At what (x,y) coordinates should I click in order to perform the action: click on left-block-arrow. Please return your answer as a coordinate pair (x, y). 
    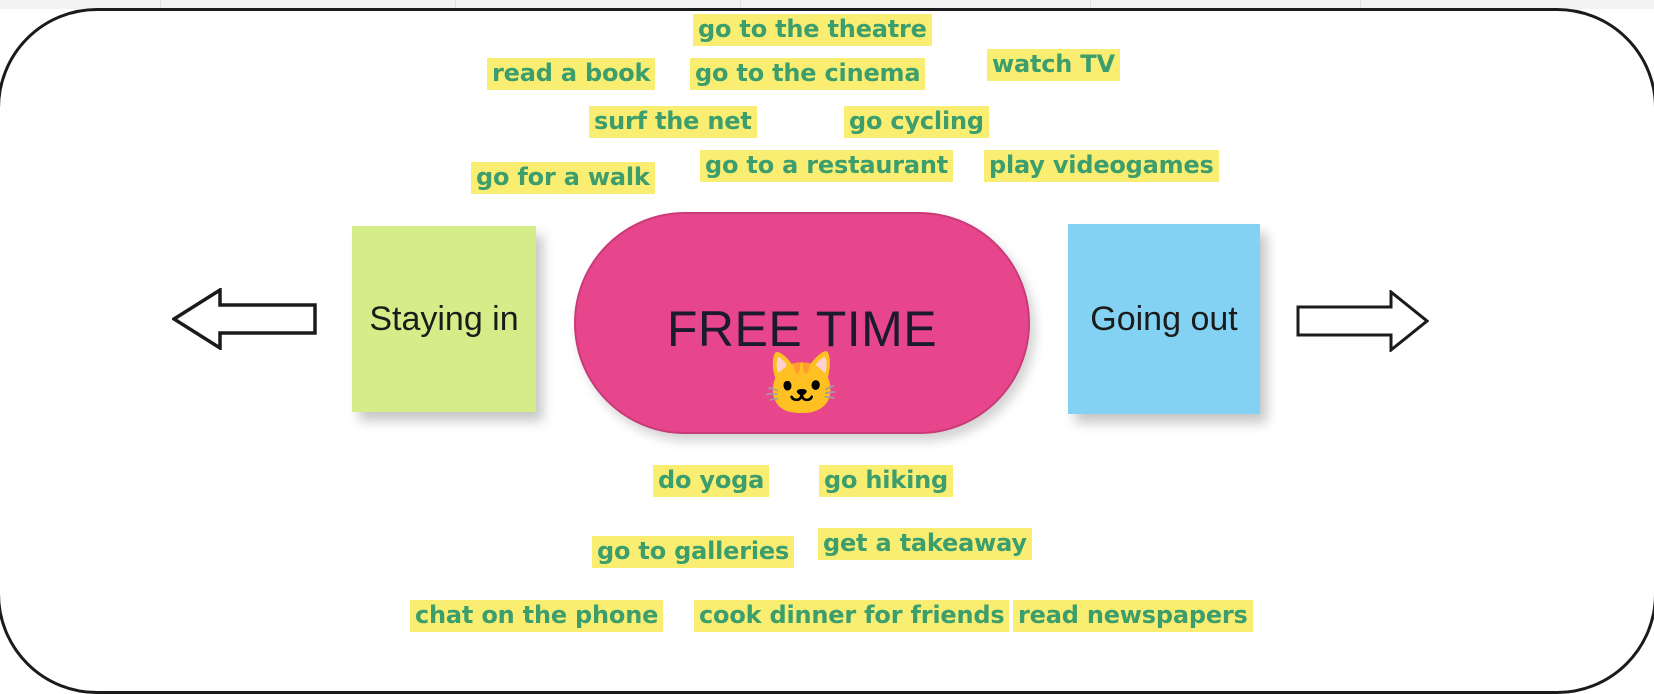
    Looking at the image, I should click on (244, 319).